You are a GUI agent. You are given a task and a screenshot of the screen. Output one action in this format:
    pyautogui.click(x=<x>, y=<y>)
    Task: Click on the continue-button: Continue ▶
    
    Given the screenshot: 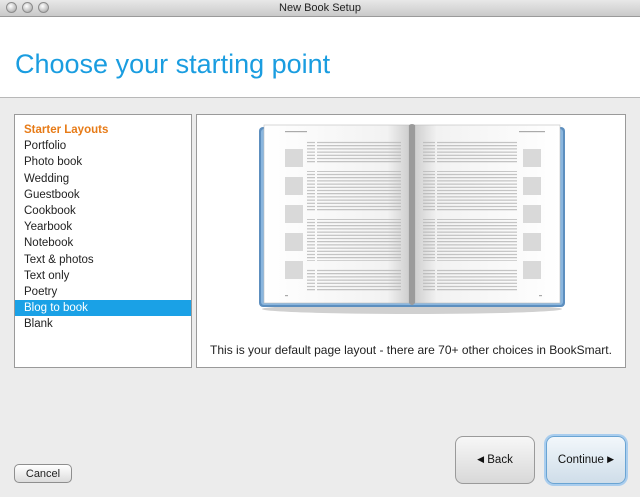 What is the action you would take?
    pyautogui.click(x=586, y=460)
    